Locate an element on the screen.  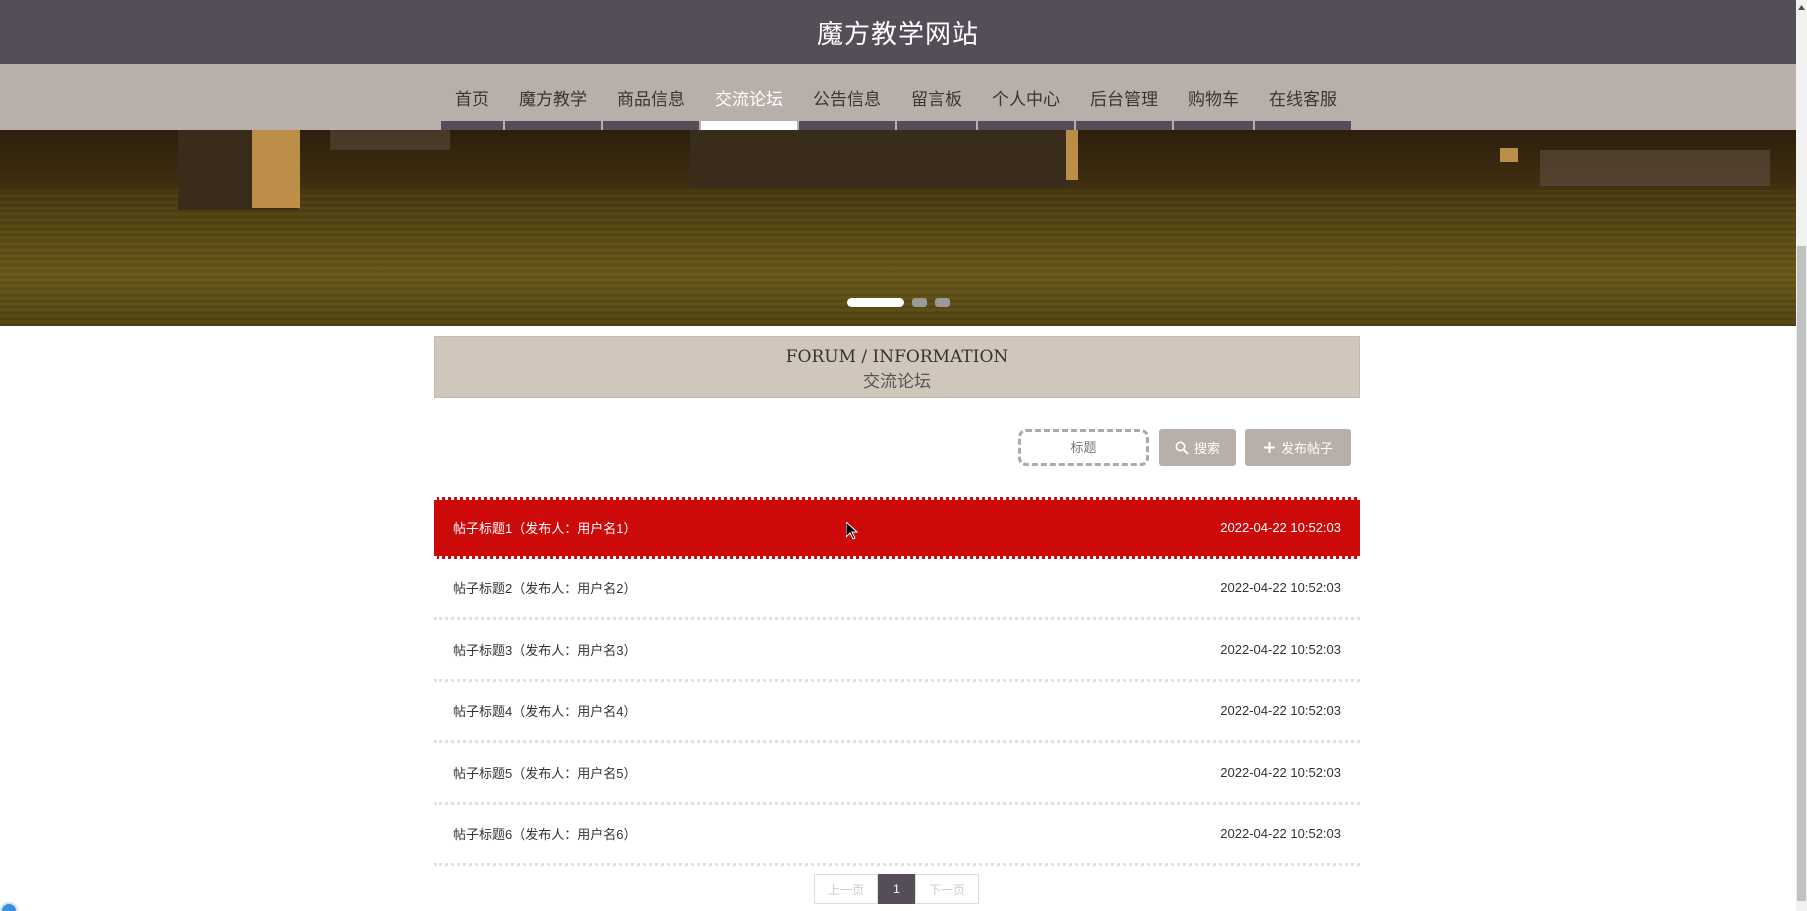
mouse-cursor-icon is located at coordinates (852, 531).